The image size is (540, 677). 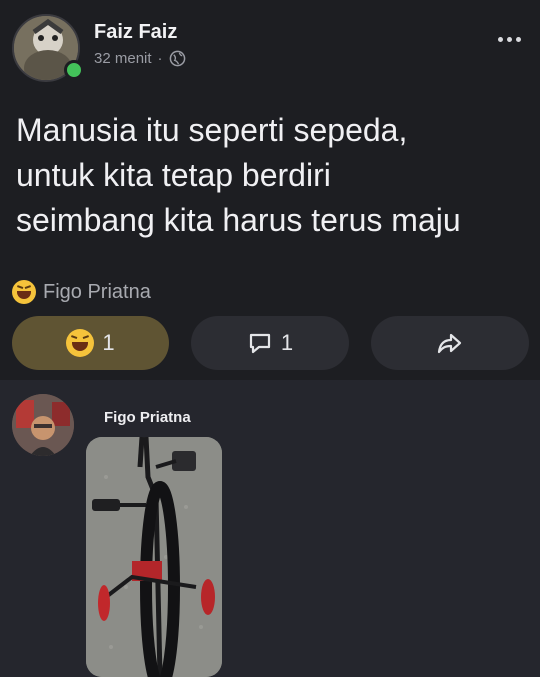 I want to click on online-status-indicator, so click(x=74, y=70).